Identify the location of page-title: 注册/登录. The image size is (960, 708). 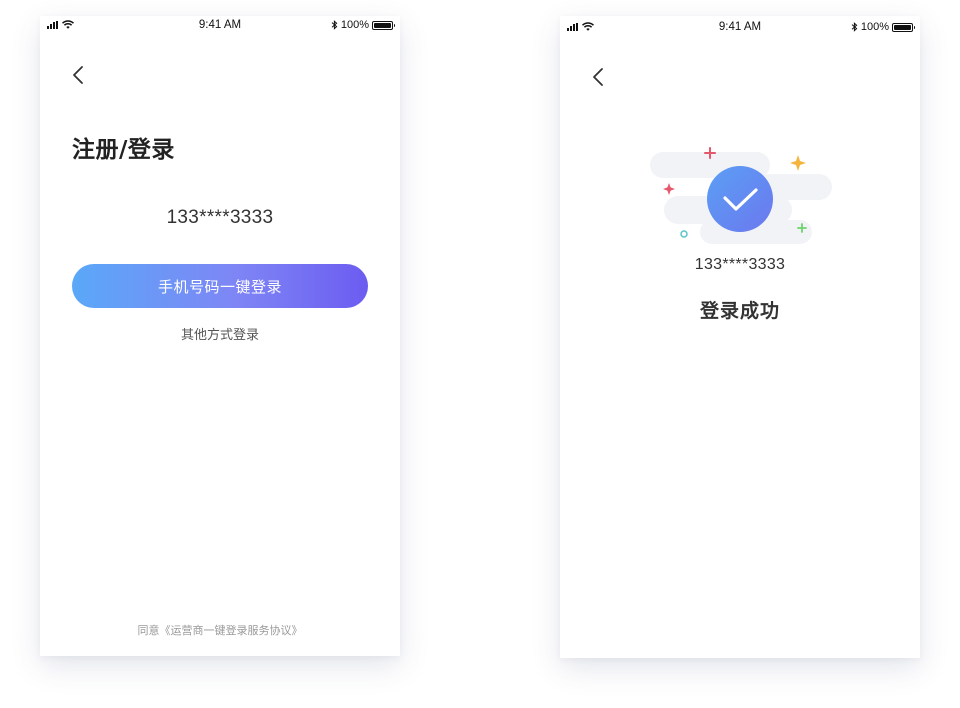
(123, 150).